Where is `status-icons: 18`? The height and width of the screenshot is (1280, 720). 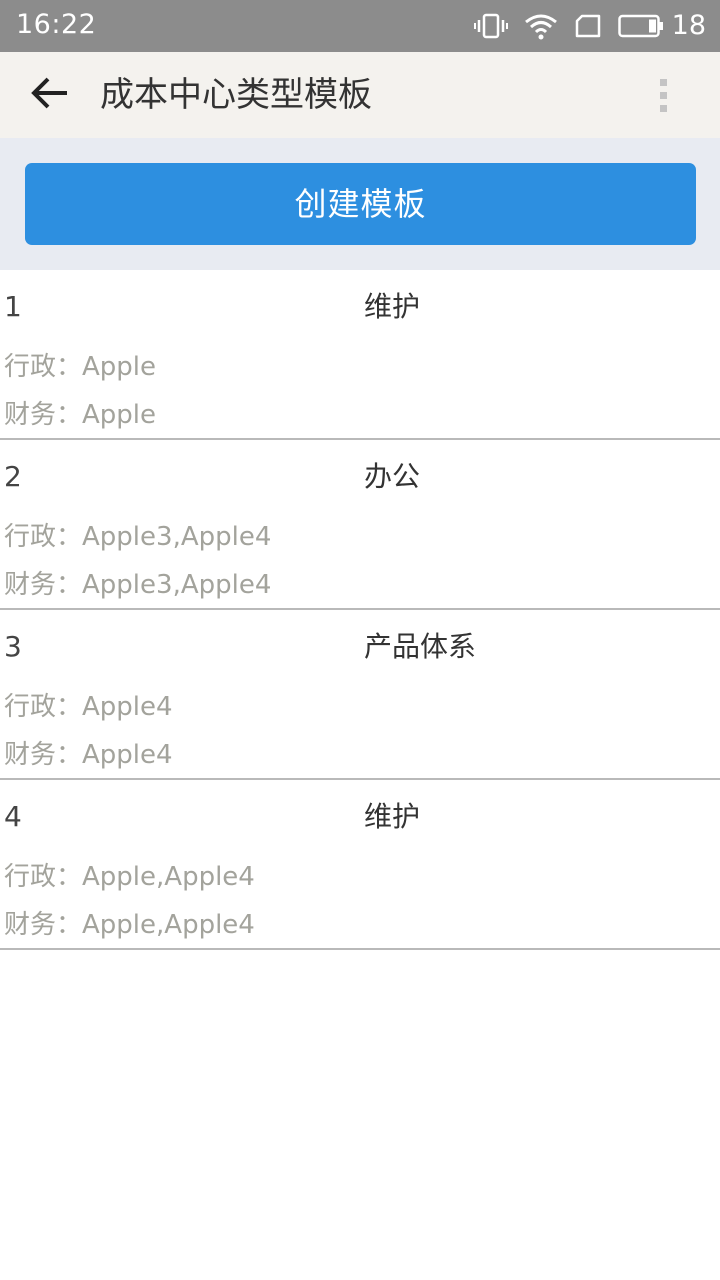
status-icons: 18 is located at coordinates (589, 26).